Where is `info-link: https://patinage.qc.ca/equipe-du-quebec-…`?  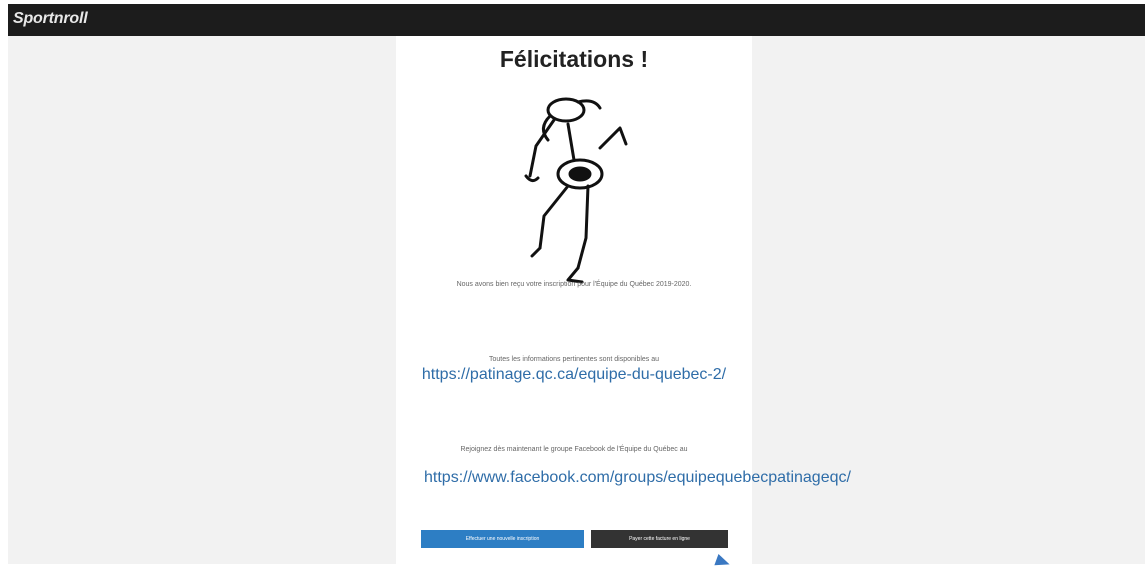
info-link: https://patinage.qc.ca/equipe-du-quebec-… is located at coordinates (574, 375).